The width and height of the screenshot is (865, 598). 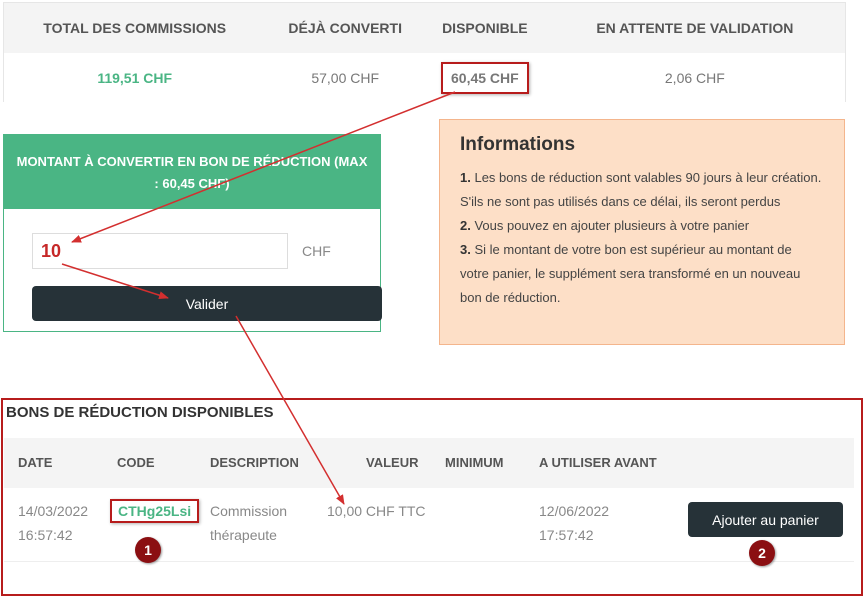 I want to click on col-value: VALEUR, so click(x=392, y=462).